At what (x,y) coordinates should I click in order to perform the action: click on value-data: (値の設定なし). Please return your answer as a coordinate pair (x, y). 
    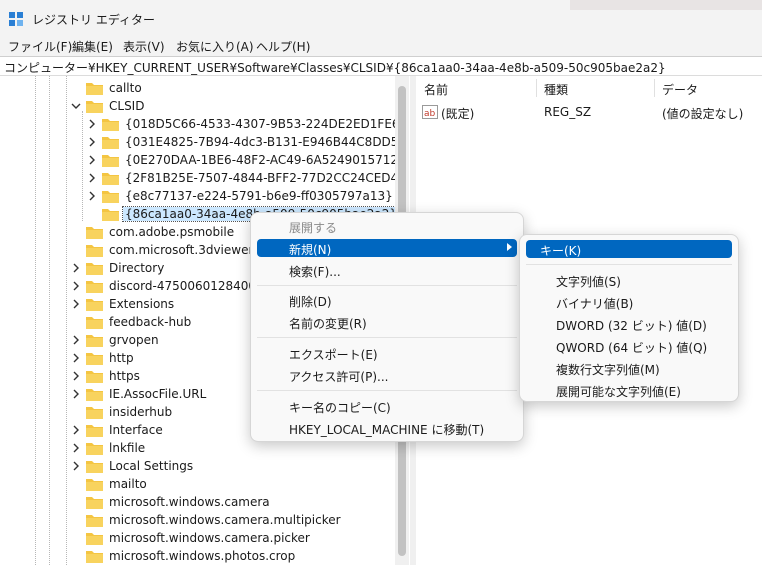
    Looking at the image, I should click on (703, 114).